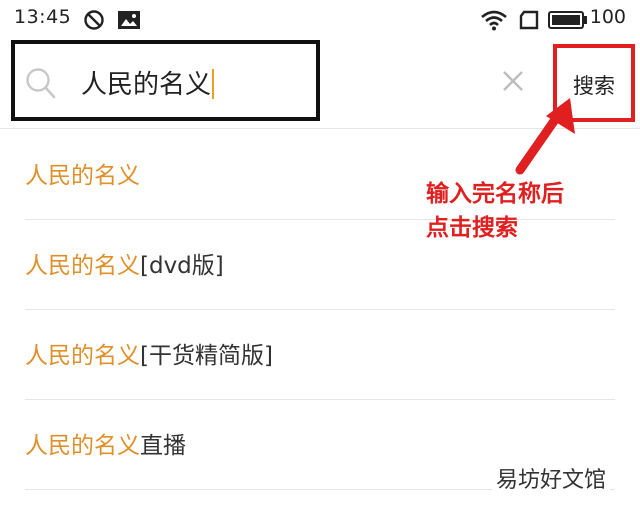  I want to click on image-icon, so click(129, 22).